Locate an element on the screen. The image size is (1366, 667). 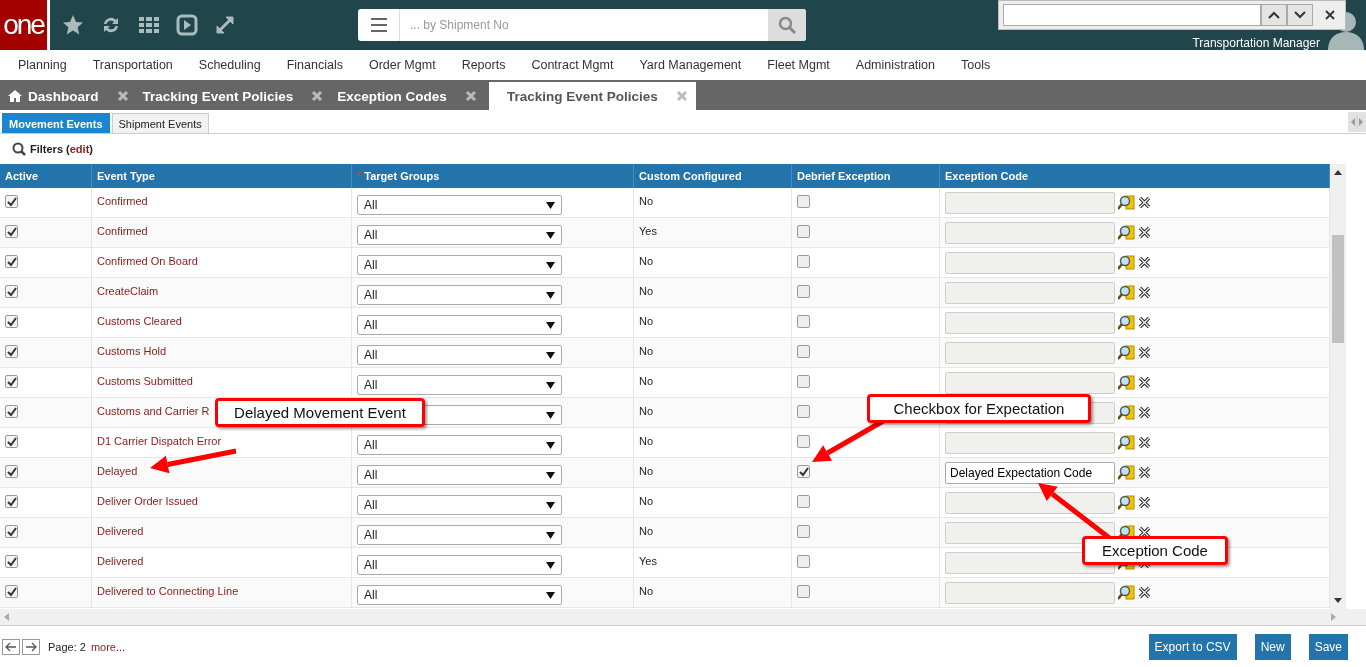
page-label: Page: 2 is located at coordinates (67, 646).